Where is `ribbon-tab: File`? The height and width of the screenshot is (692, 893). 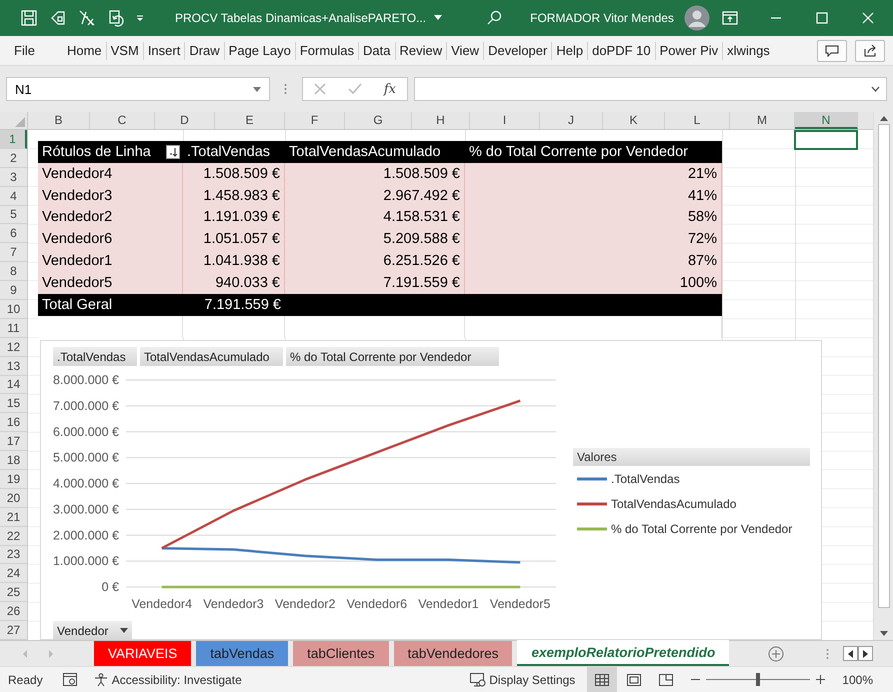
ribbon-tab: File is located at coordinates (24, 51).